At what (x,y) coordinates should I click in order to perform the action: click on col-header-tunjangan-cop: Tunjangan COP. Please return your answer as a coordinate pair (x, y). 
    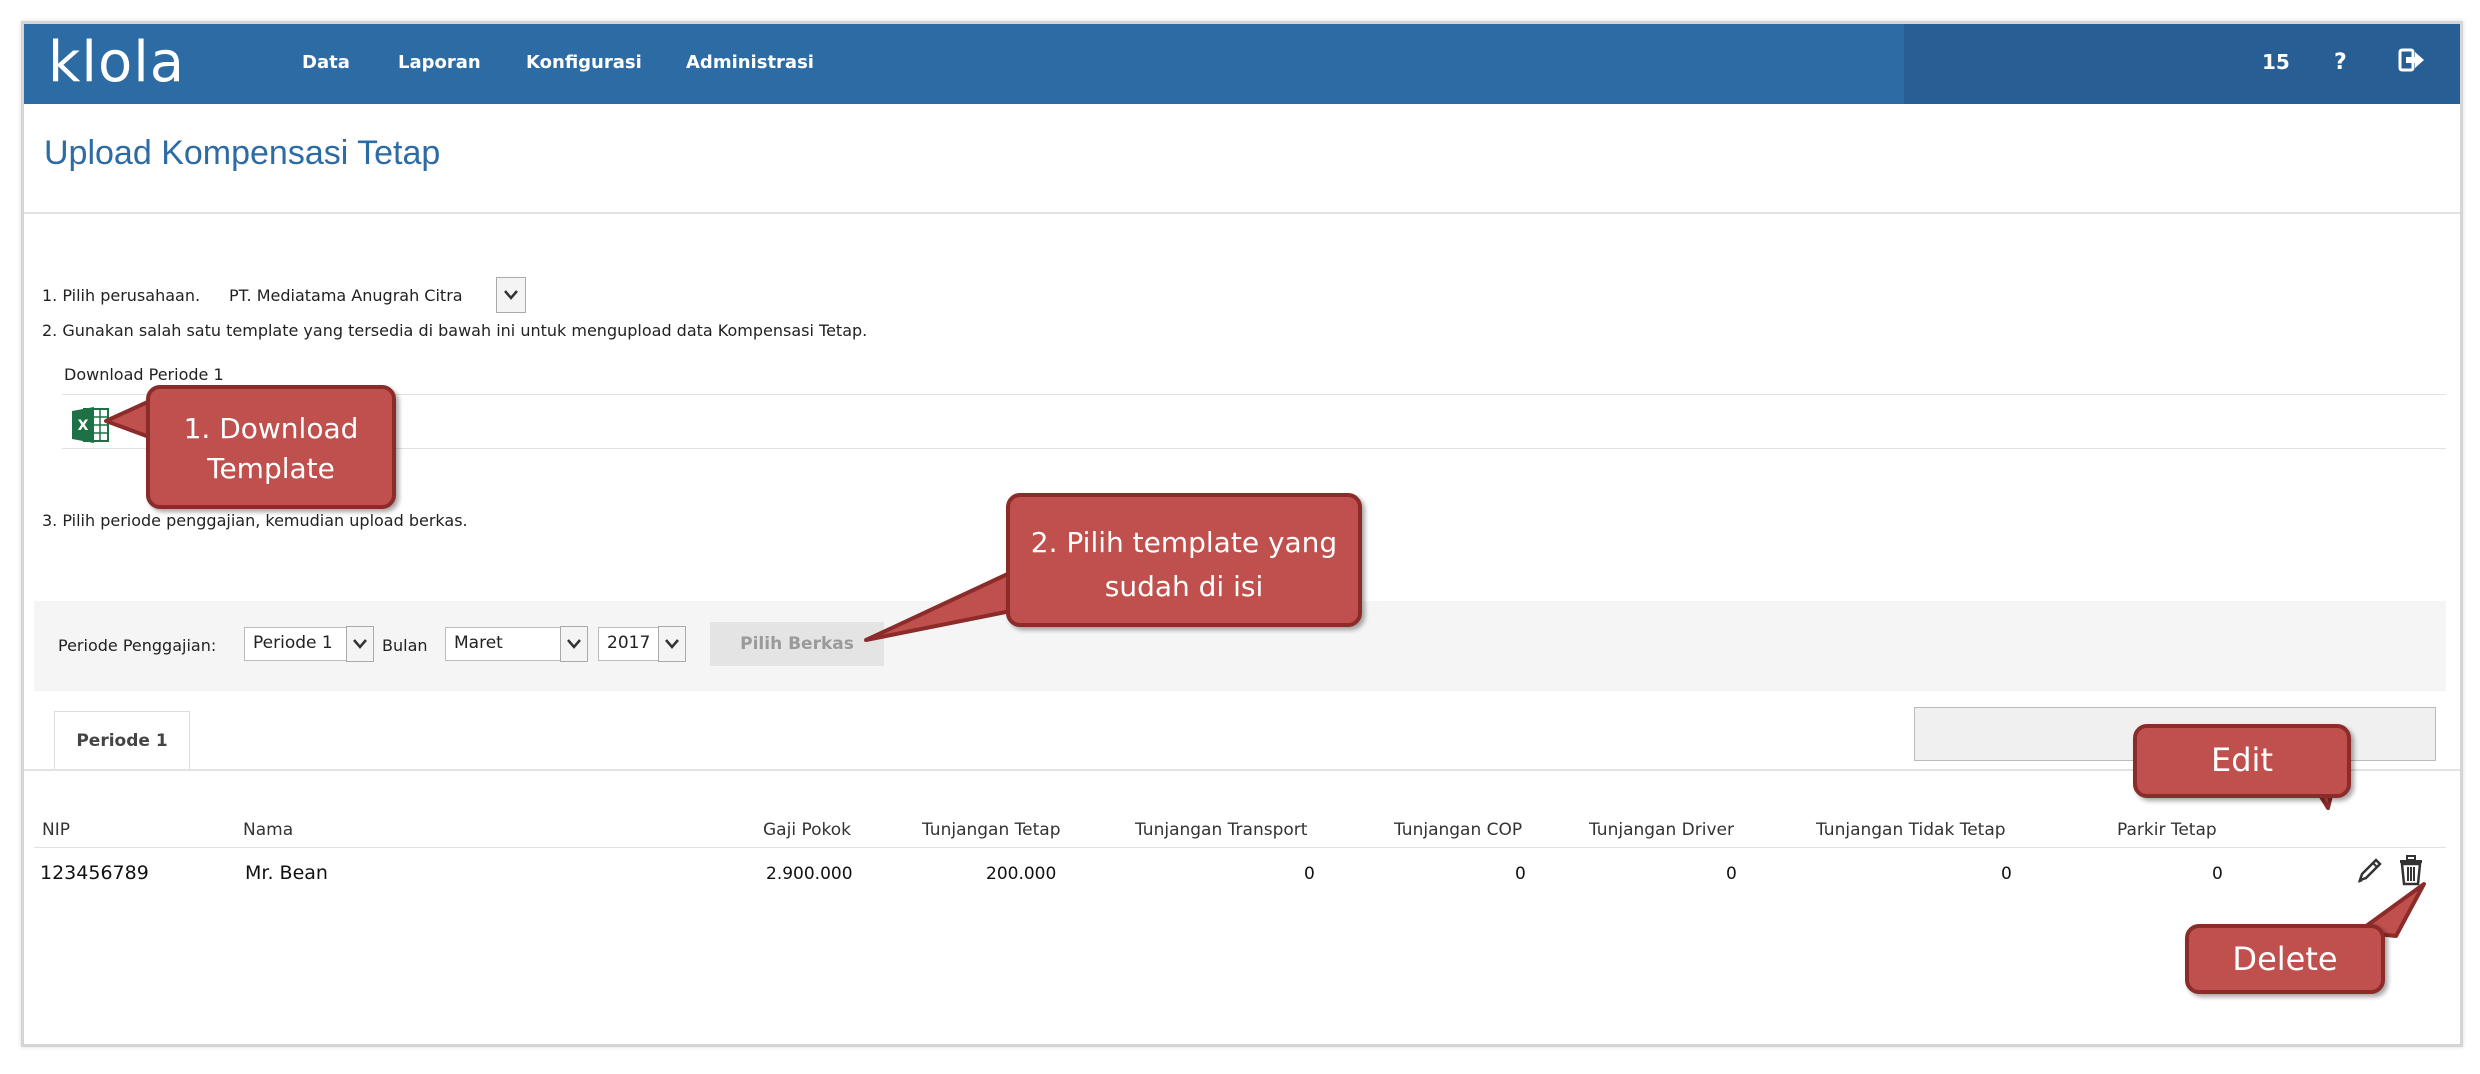
    Looking at the image, I should click on (1458, 830).